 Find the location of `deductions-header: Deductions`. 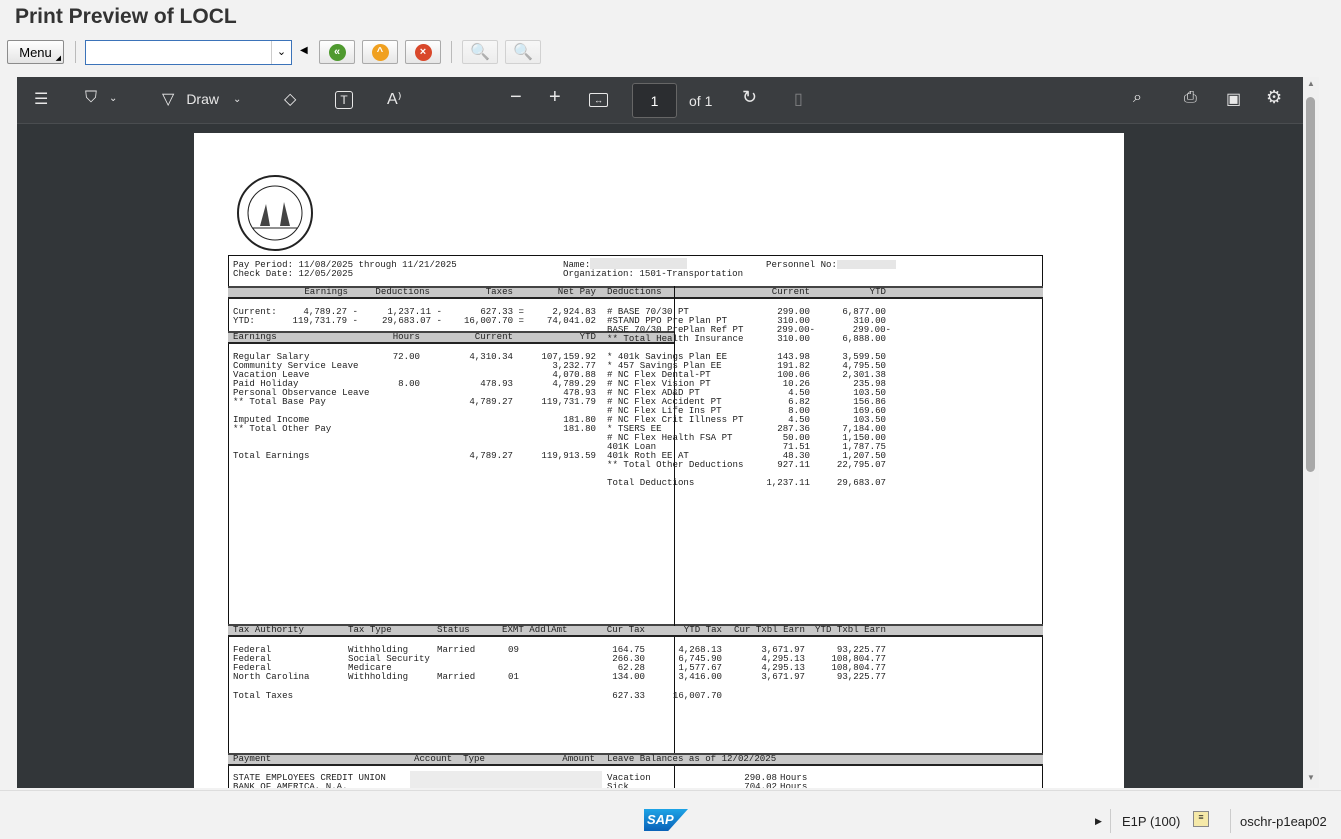

deductions-header: Deductions is located at coordinates (634, 291).